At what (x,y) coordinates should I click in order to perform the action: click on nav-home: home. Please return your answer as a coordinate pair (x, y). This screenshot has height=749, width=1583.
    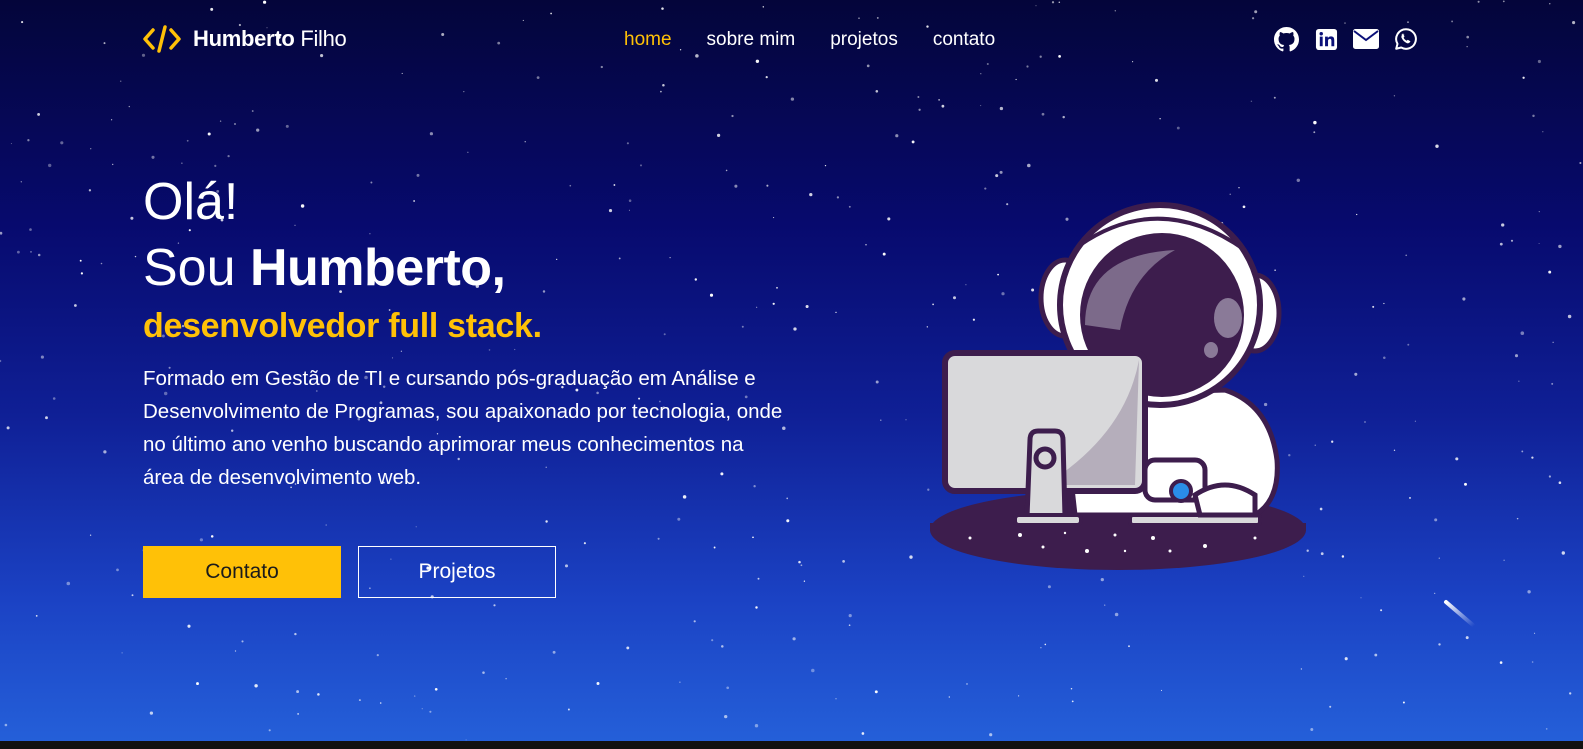
    Looking at the image, I should click on (648, 40).